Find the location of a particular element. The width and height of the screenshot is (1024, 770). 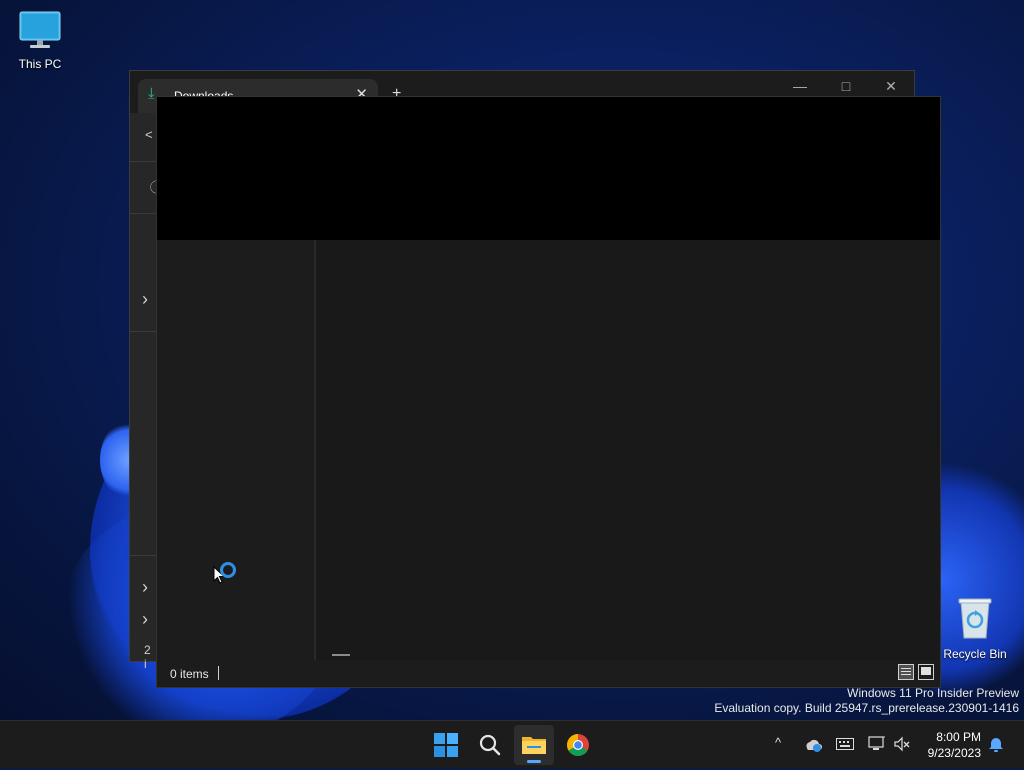

maximize-icon: □ is located at coordinates (846, 86).